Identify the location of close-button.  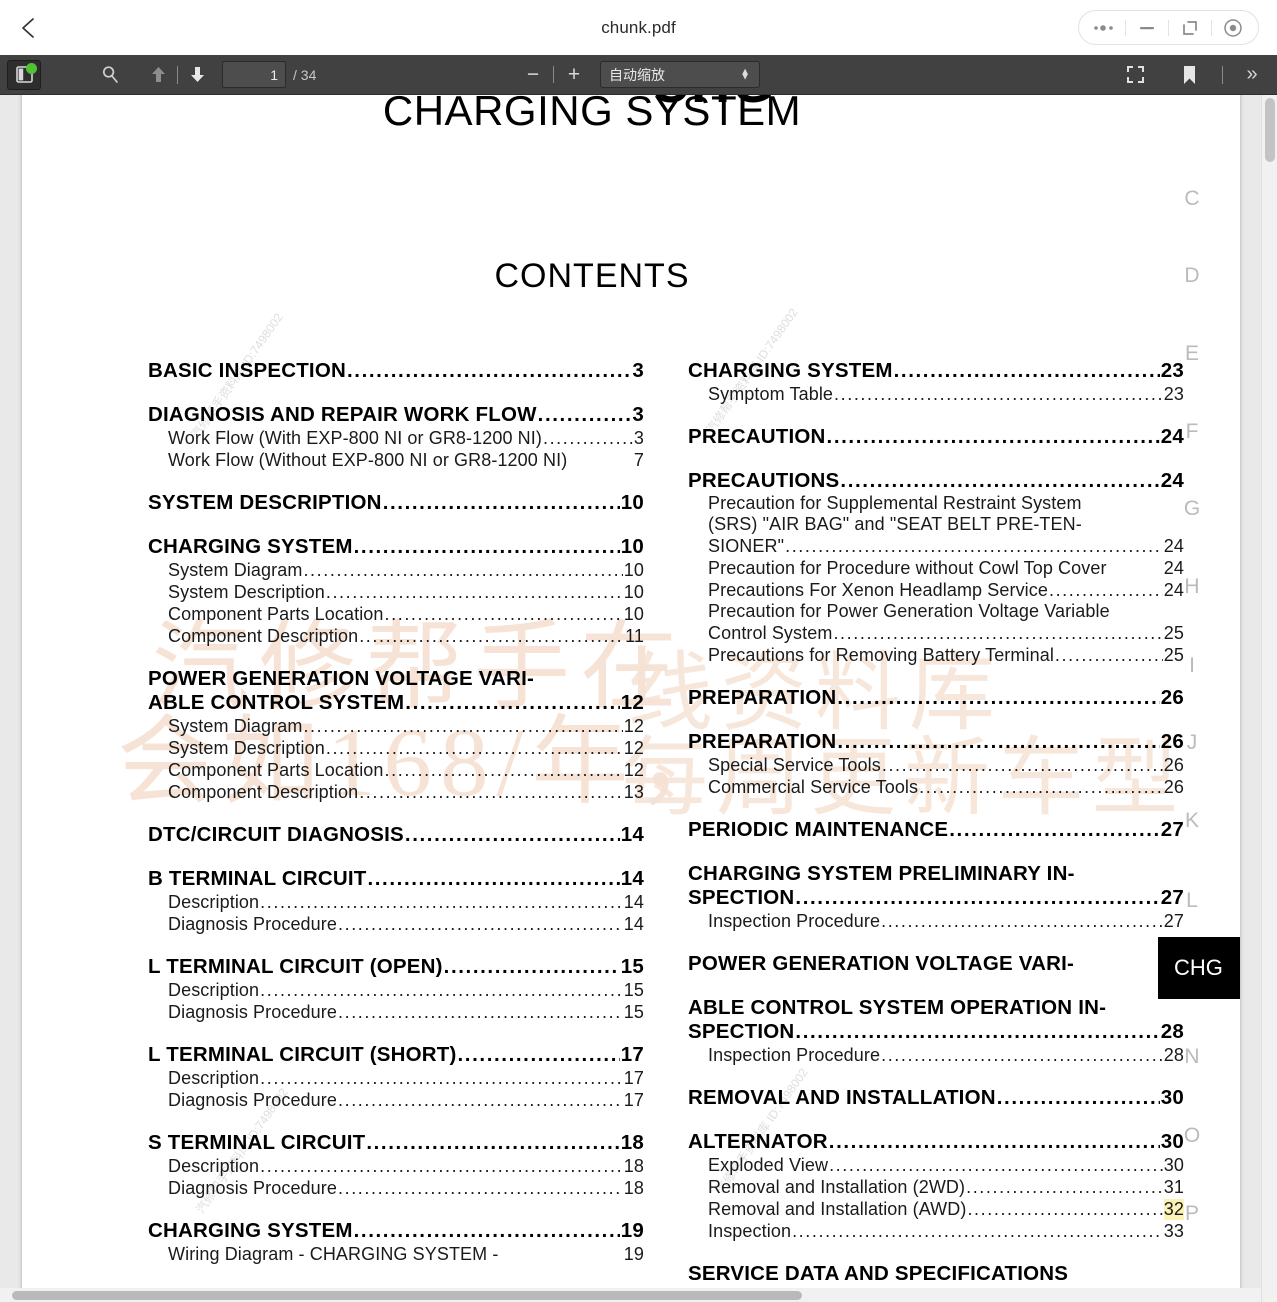
(1233, 27).